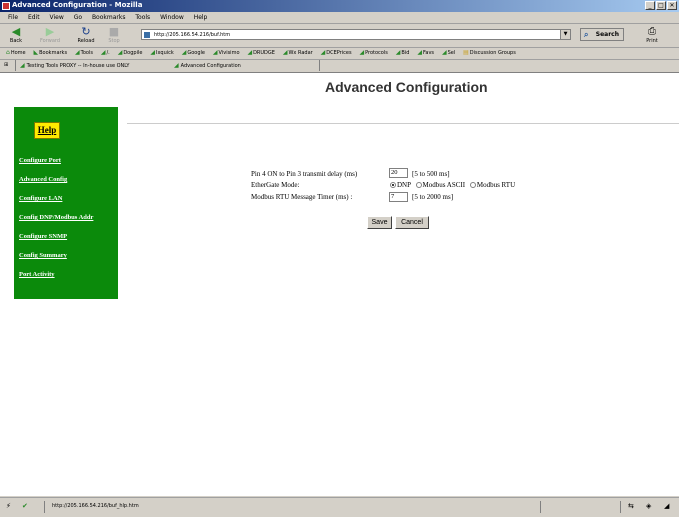 The width and height of the screenshot is (679, 517). Describe the element at coordinates (77, 5) in the screenshot. I see `window-title: Advanced Configuration - Mozilla` at that location.